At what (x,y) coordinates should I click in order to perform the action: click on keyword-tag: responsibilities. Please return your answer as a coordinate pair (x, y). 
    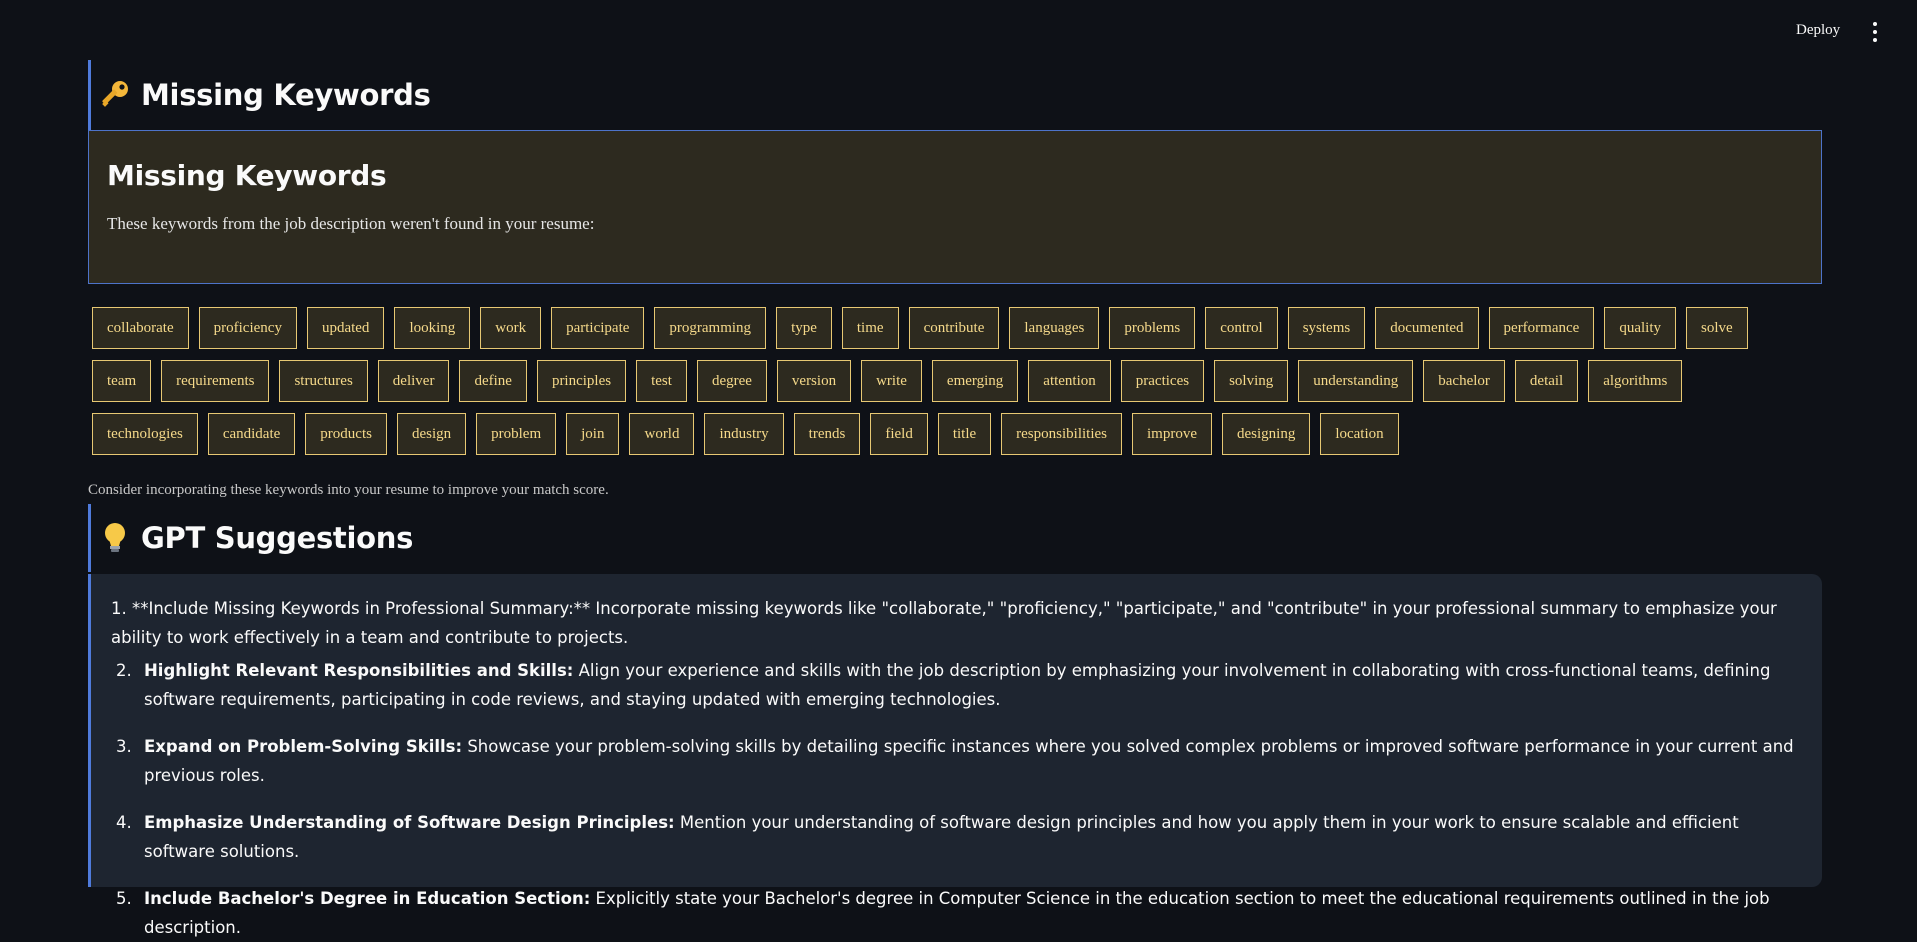
    Looking at the image, I should click on (1061, 434).